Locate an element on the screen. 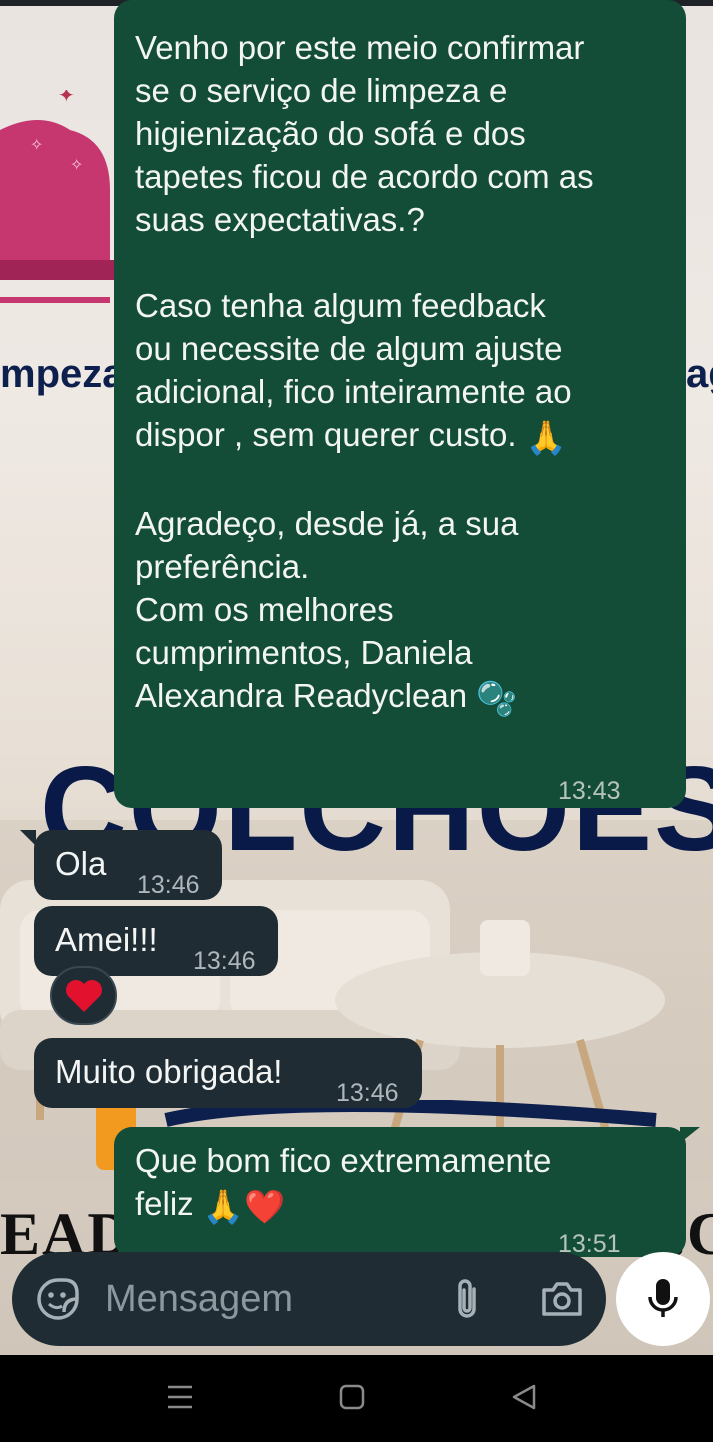  wallpaper-word-left: mpeza is located at coordinates (62, 374).